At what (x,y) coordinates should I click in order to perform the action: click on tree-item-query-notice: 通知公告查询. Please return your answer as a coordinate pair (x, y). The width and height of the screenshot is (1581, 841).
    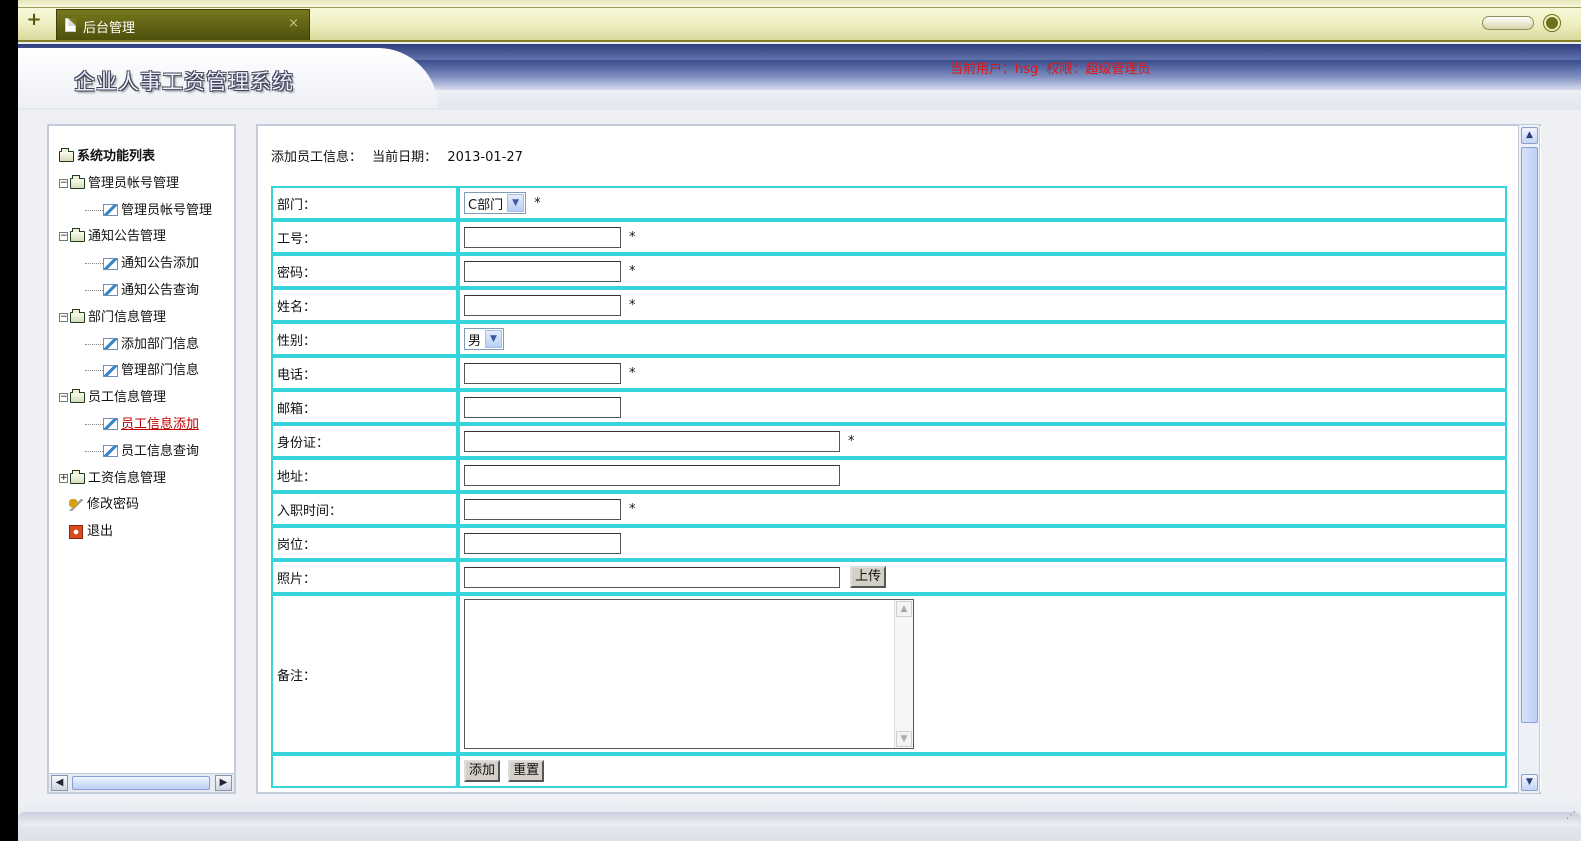
    Looking at the image, I should click on (135, 291).